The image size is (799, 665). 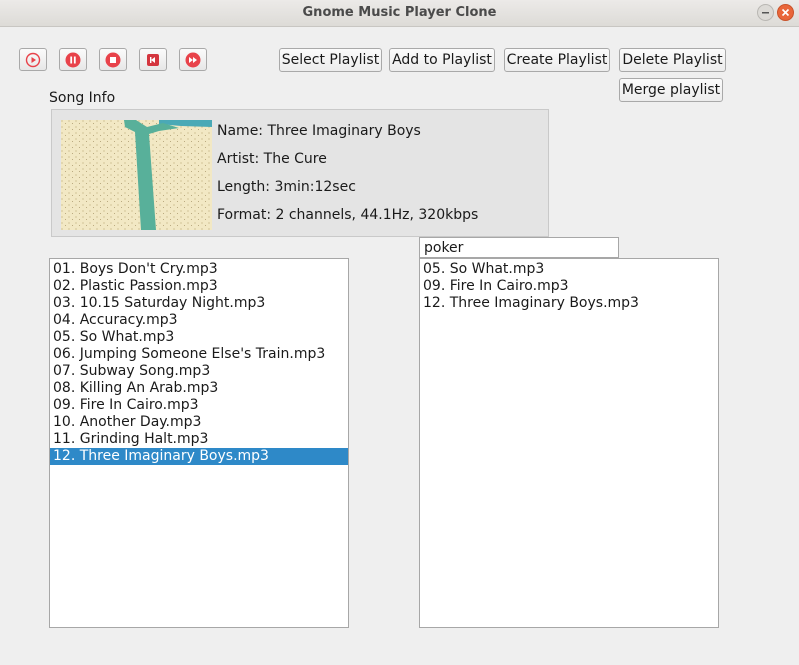 What do you see at coordinates (199, 388) in the screenshot?
I see `list-item: 08. Killing An Arab.mp3` at bounding box center [199, 388].